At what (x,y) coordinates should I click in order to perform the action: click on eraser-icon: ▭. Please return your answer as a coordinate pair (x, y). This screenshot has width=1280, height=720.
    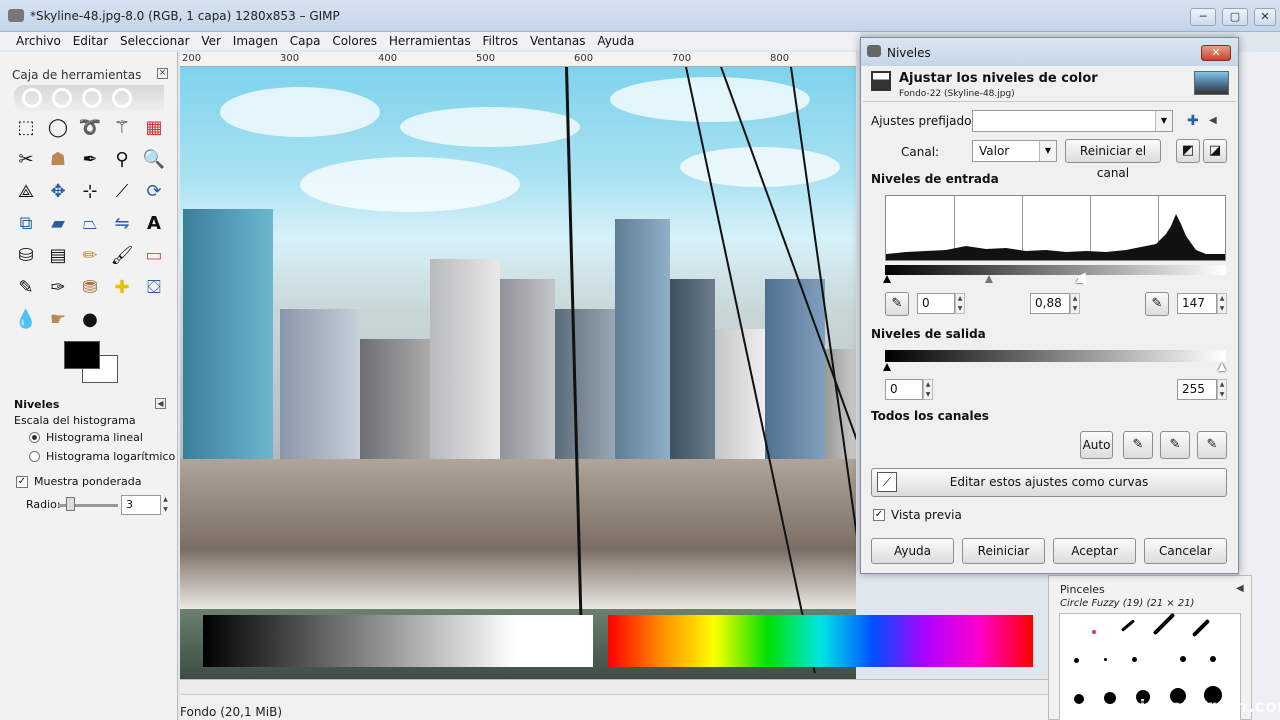
    Looking at the image, I should click on (154, 256).